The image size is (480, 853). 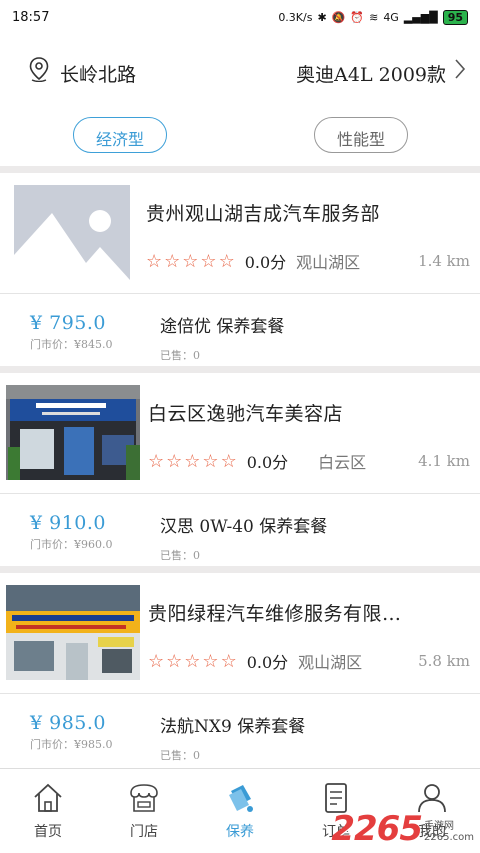 What do you see at coordinates (71, 744) in the screenshot?
I see `market-price: 门市价：¥985.0` at bounding box center [71, 744].